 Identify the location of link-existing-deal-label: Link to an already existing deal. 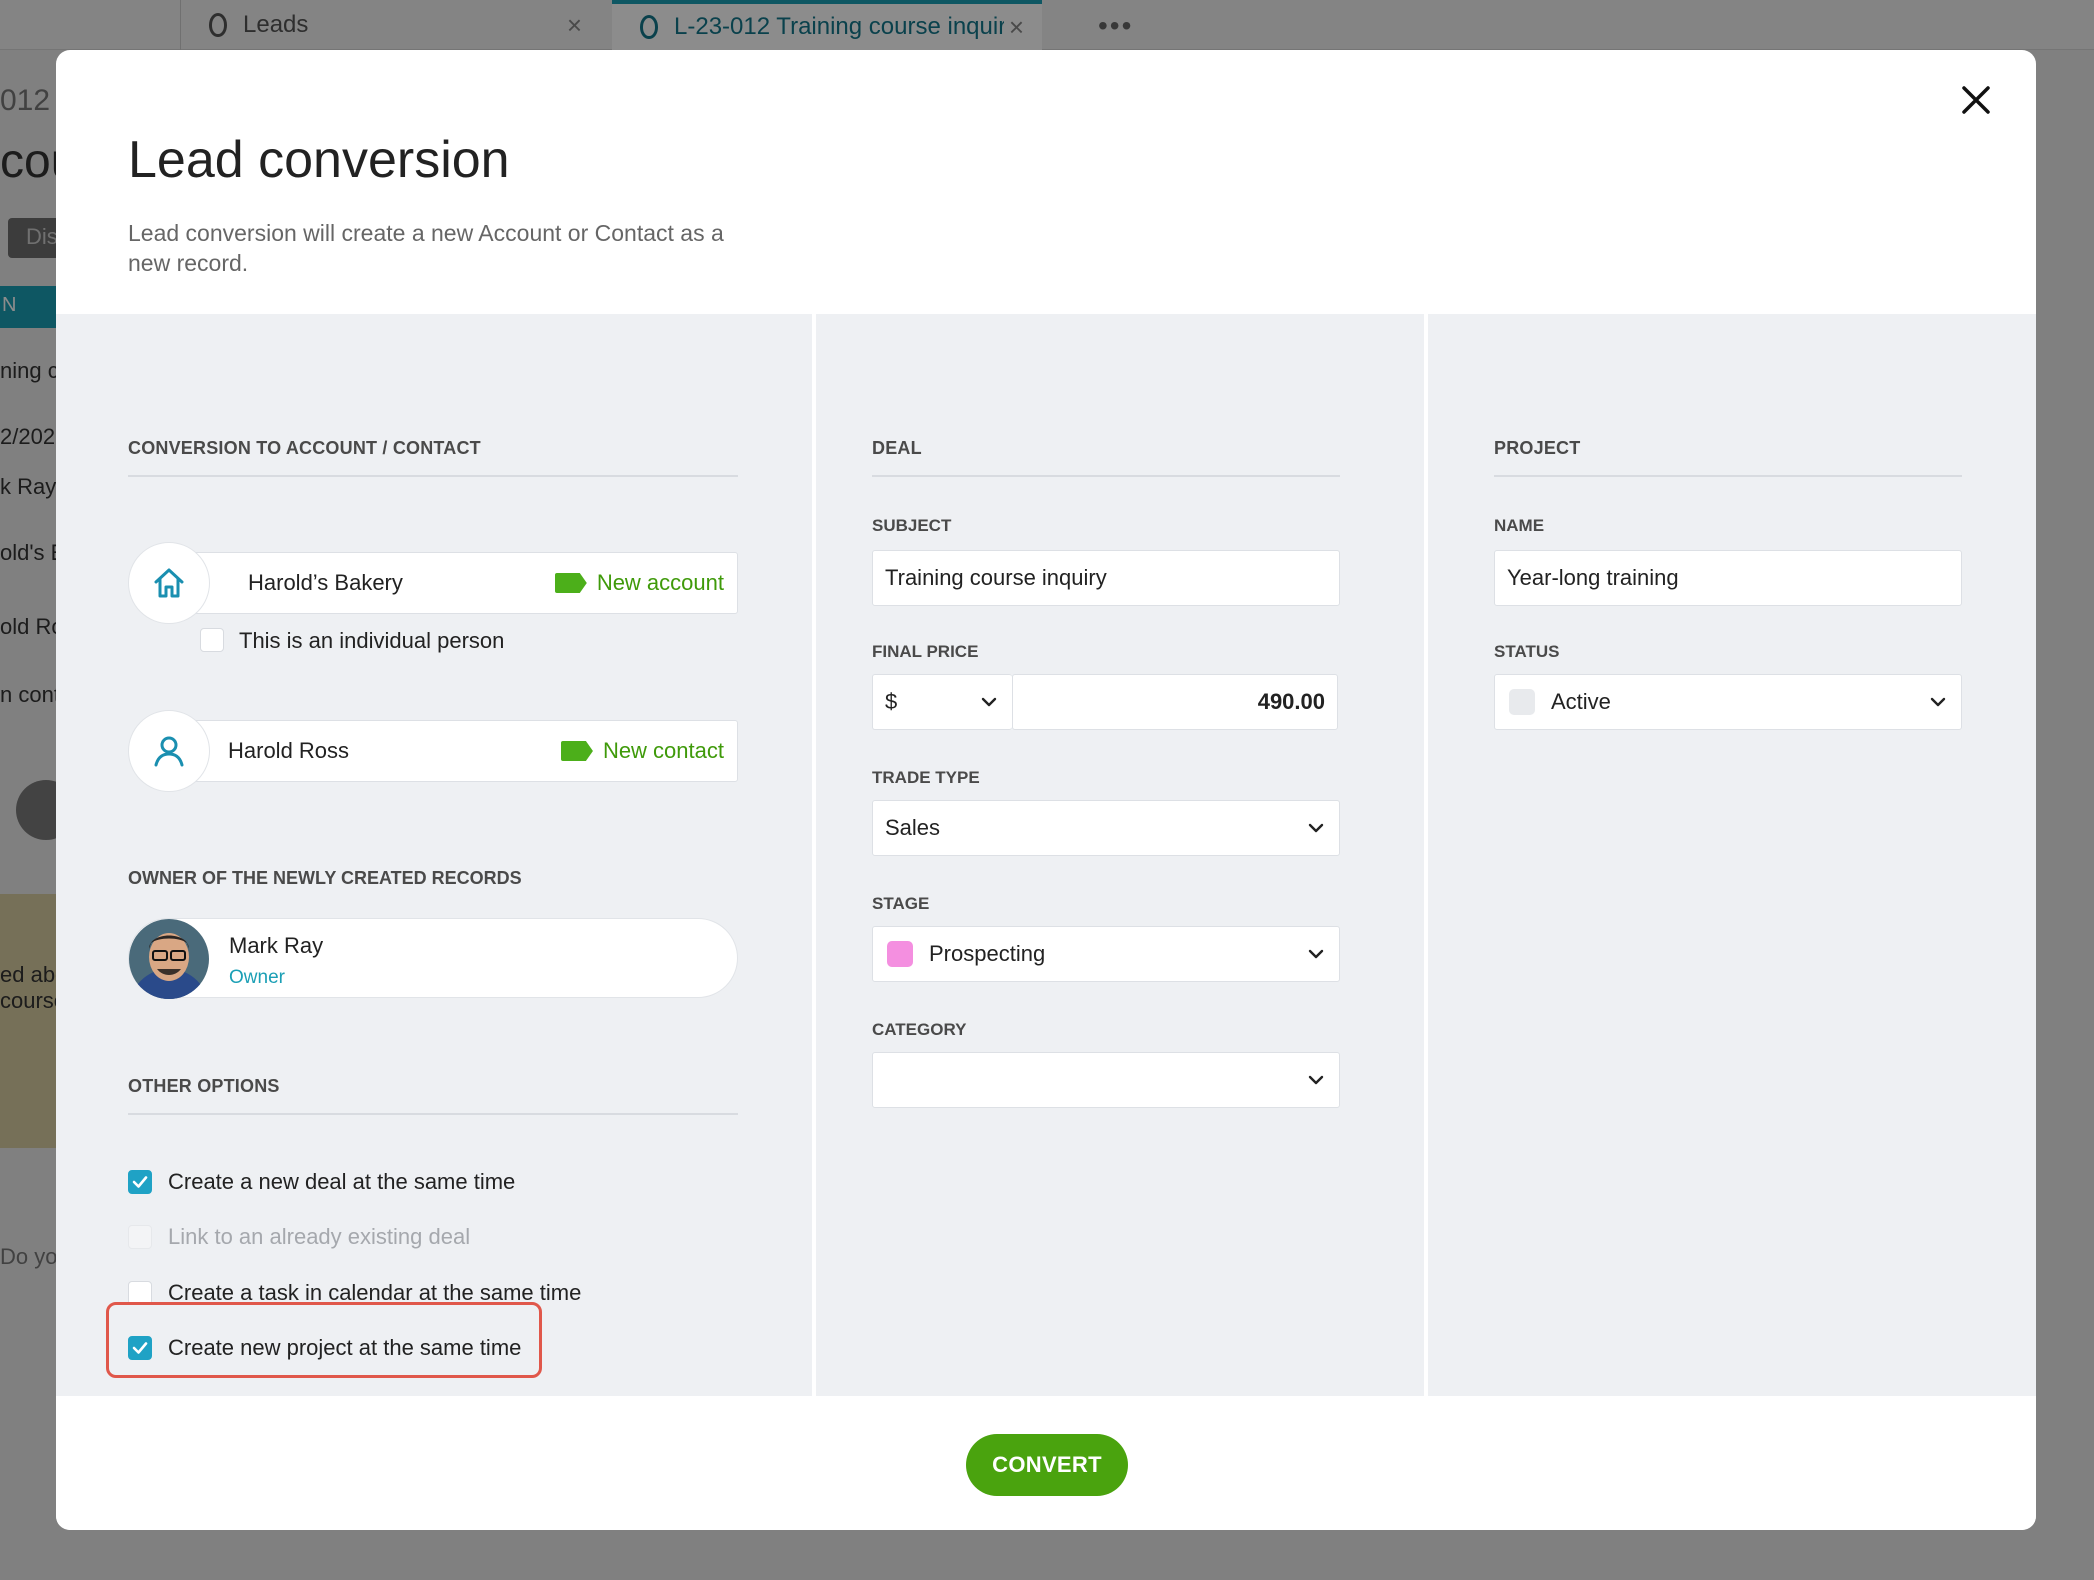
(319, 1236).